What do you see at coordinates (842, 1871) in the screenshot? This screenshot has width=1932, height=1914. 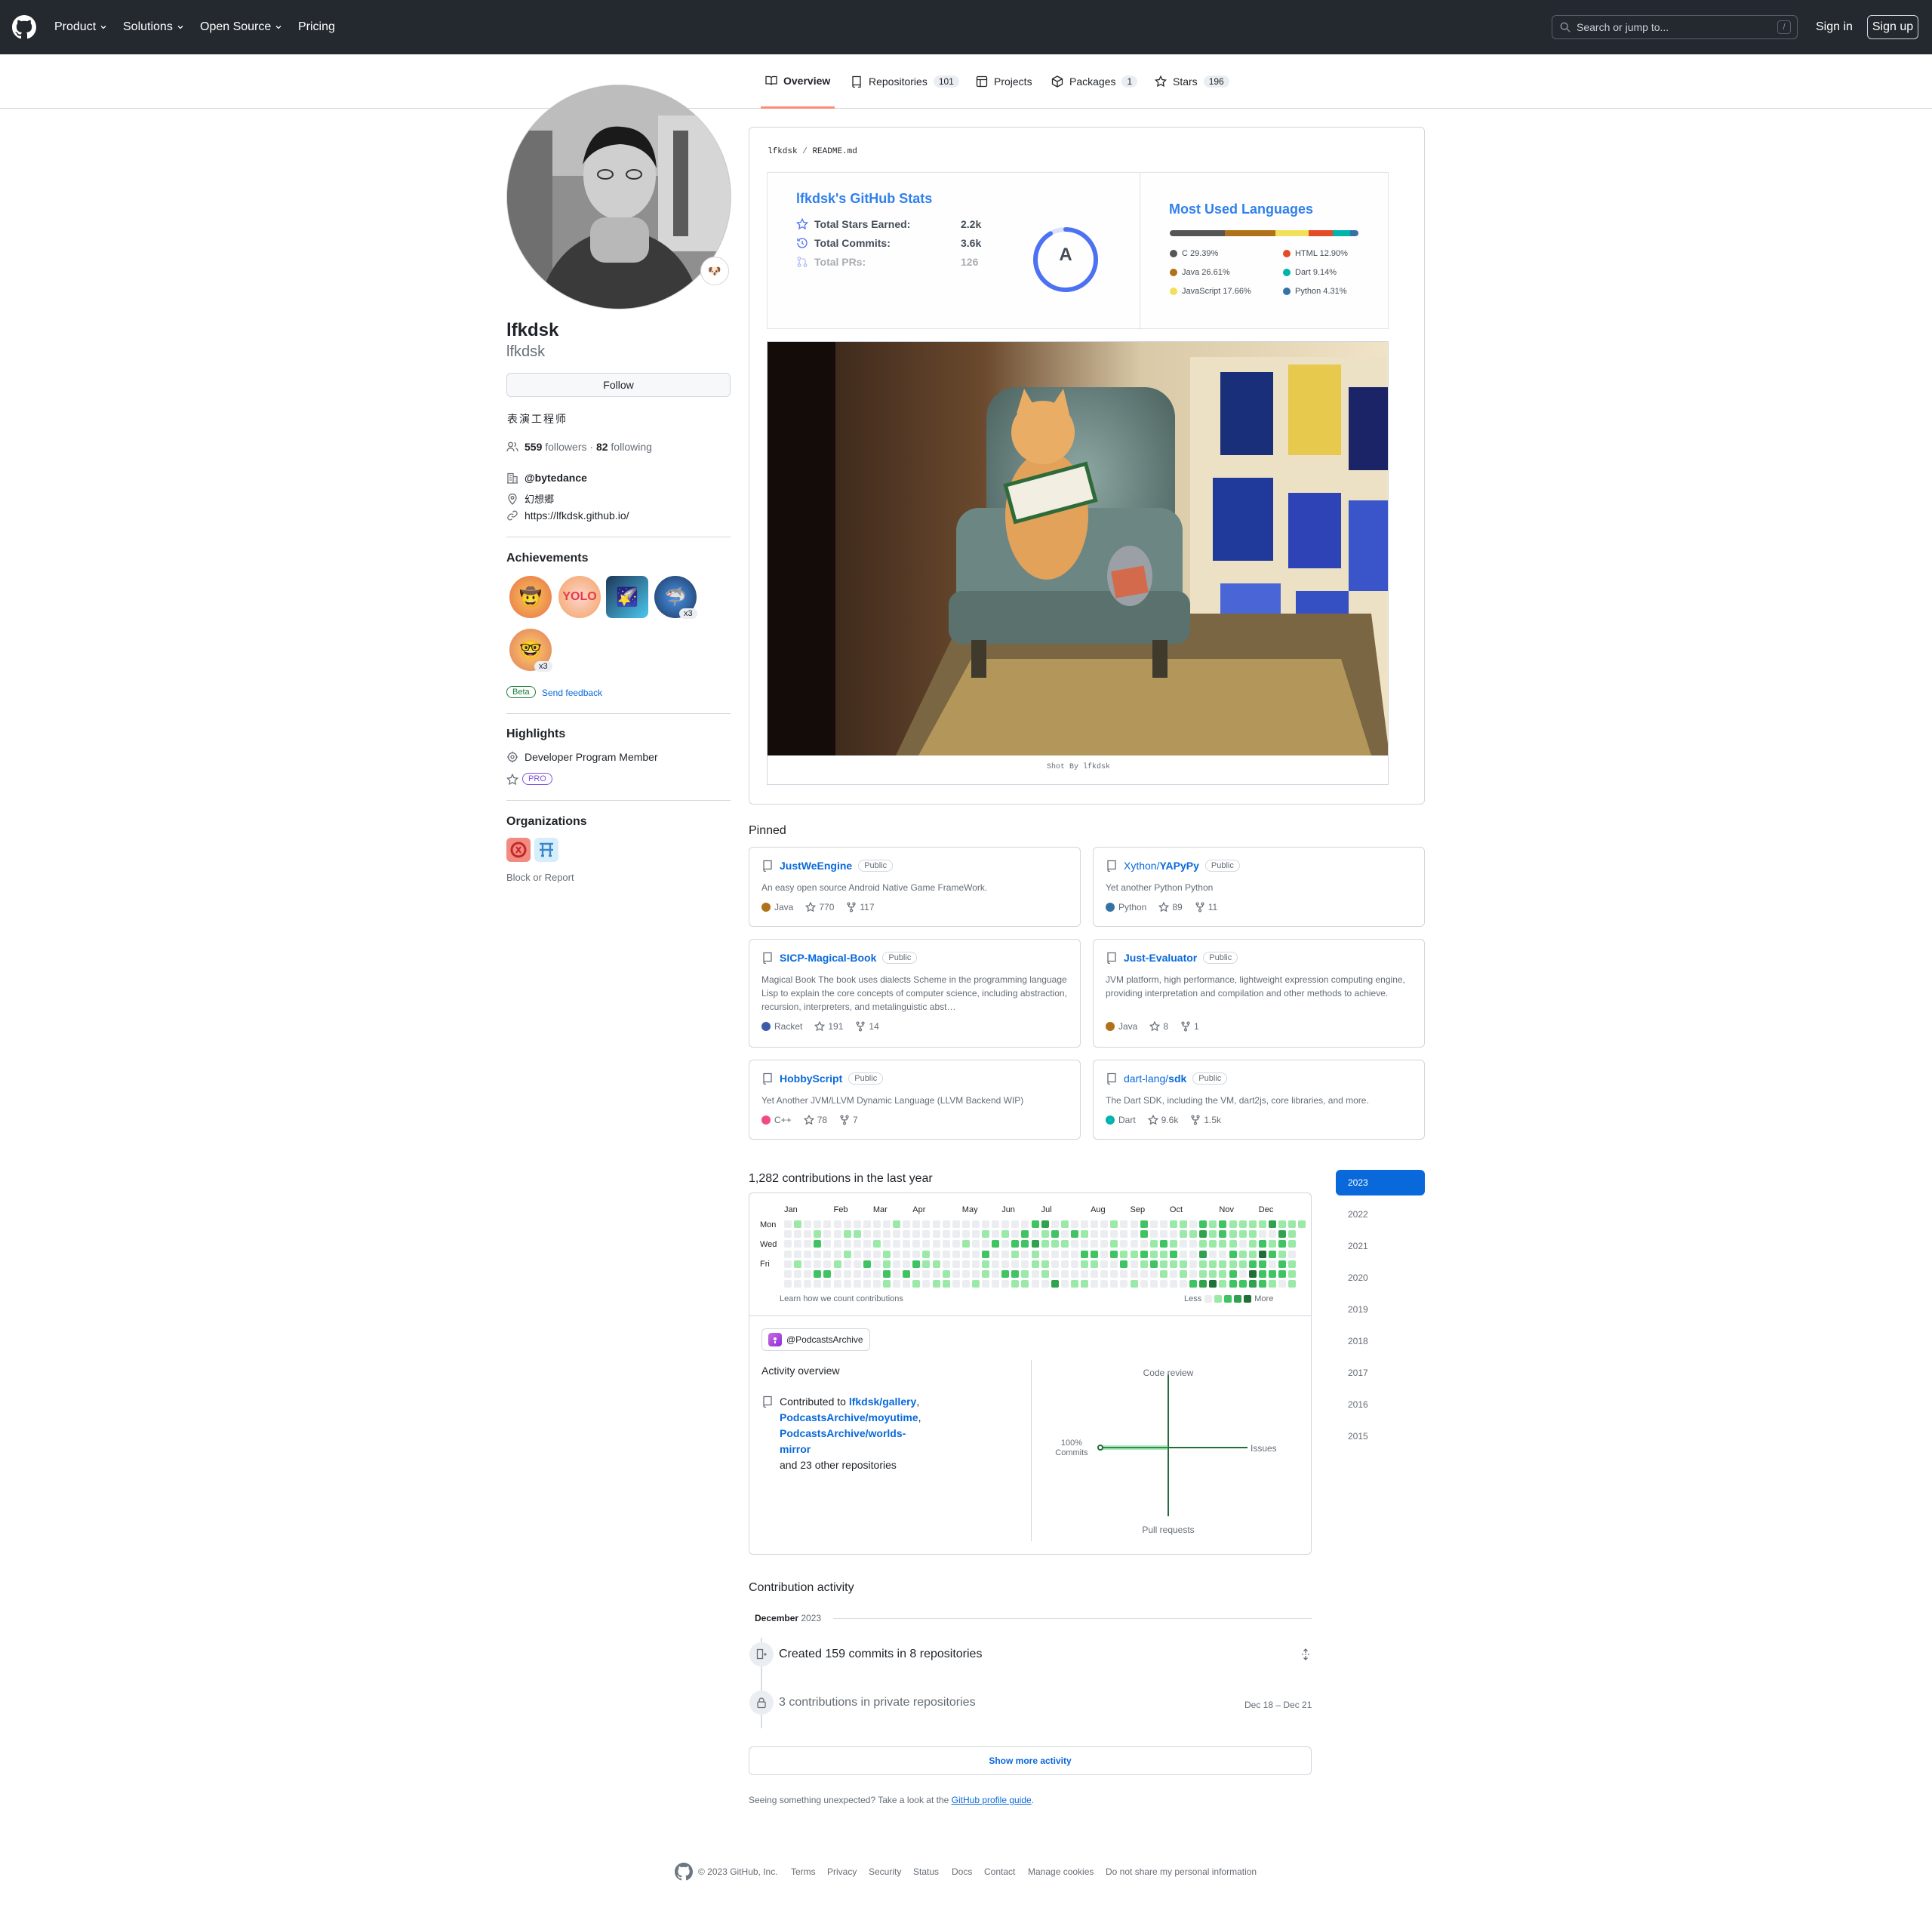 I see `footer-link-privacy: Privacy` at bounding box center [842, 1871].